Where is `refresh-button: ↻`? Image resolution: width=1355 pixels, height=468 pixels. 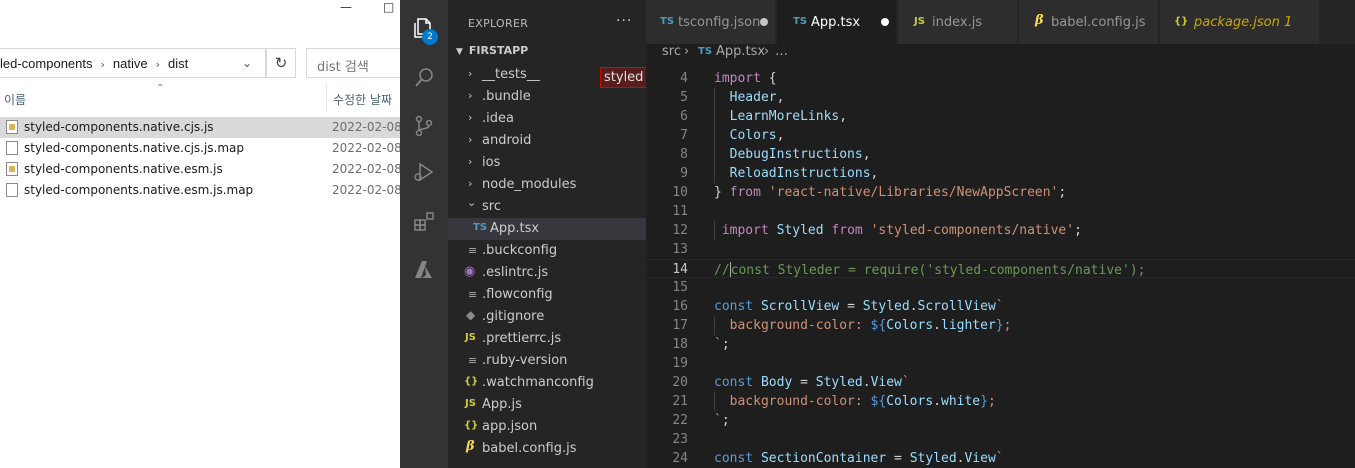 refresh-button: ↻ is located at coordinates (281, 63).